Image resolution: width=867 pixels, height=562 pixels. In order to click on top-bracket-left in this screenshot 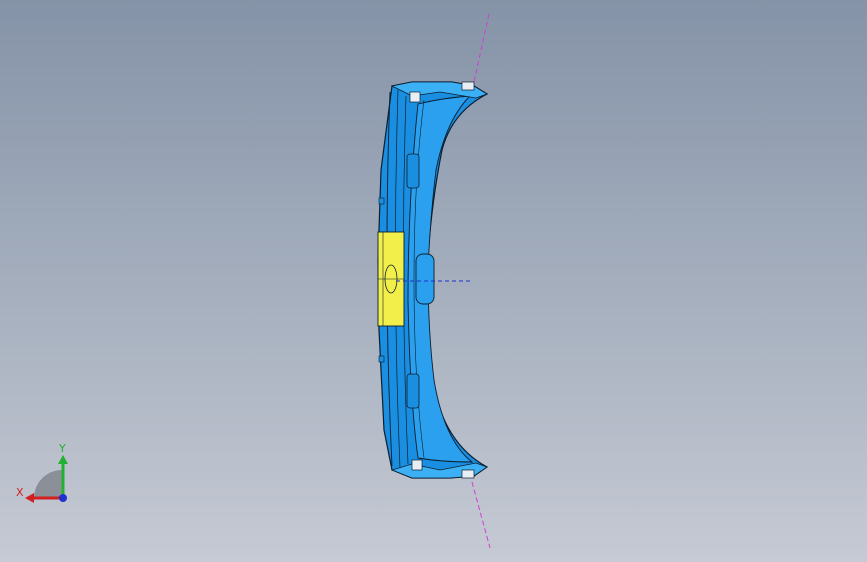, I will do `click(415, 97)`.